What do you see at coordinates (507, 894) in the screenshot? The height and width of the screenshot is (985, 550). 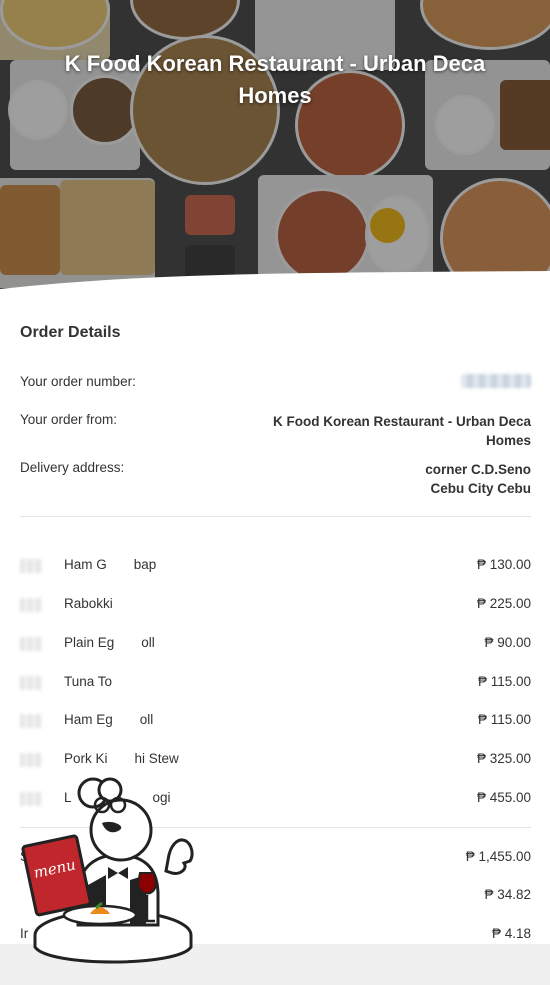 I see `fee-value: ₱ 34.82` at bounding box center [507, 894].